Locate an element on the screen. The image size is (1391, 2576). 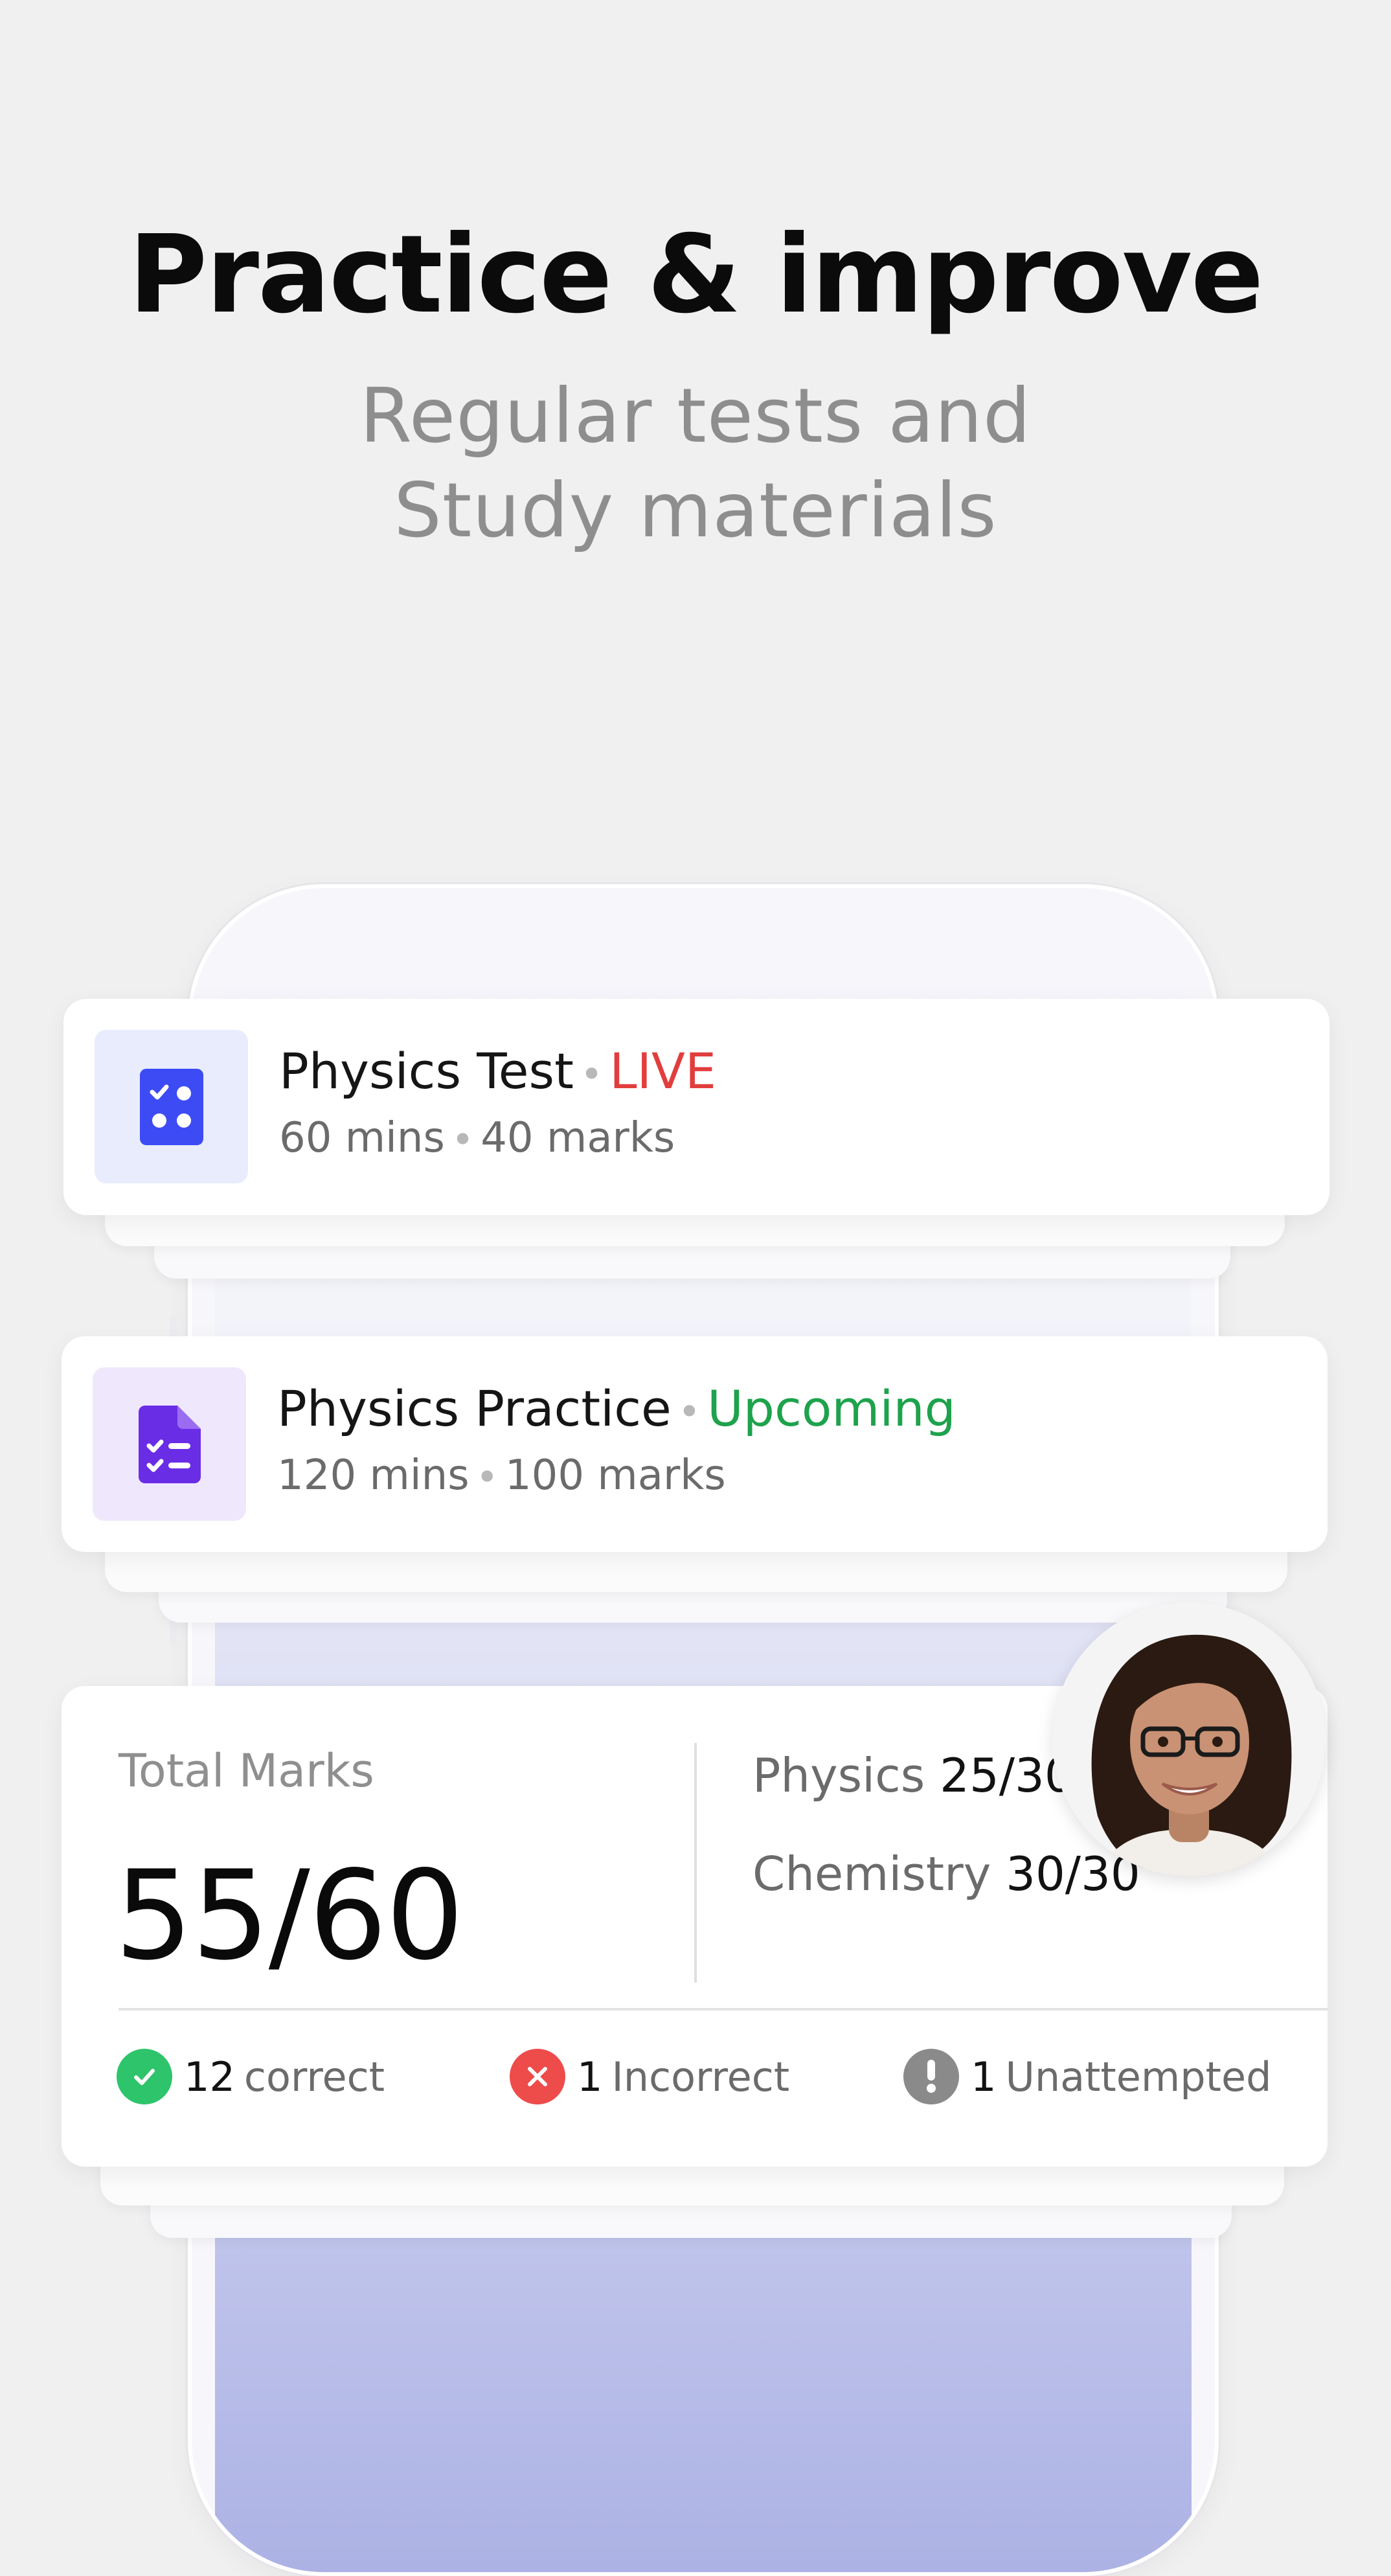
test-title-line: Physics Practice • Upcoming is located at coordinates (617, 1410).